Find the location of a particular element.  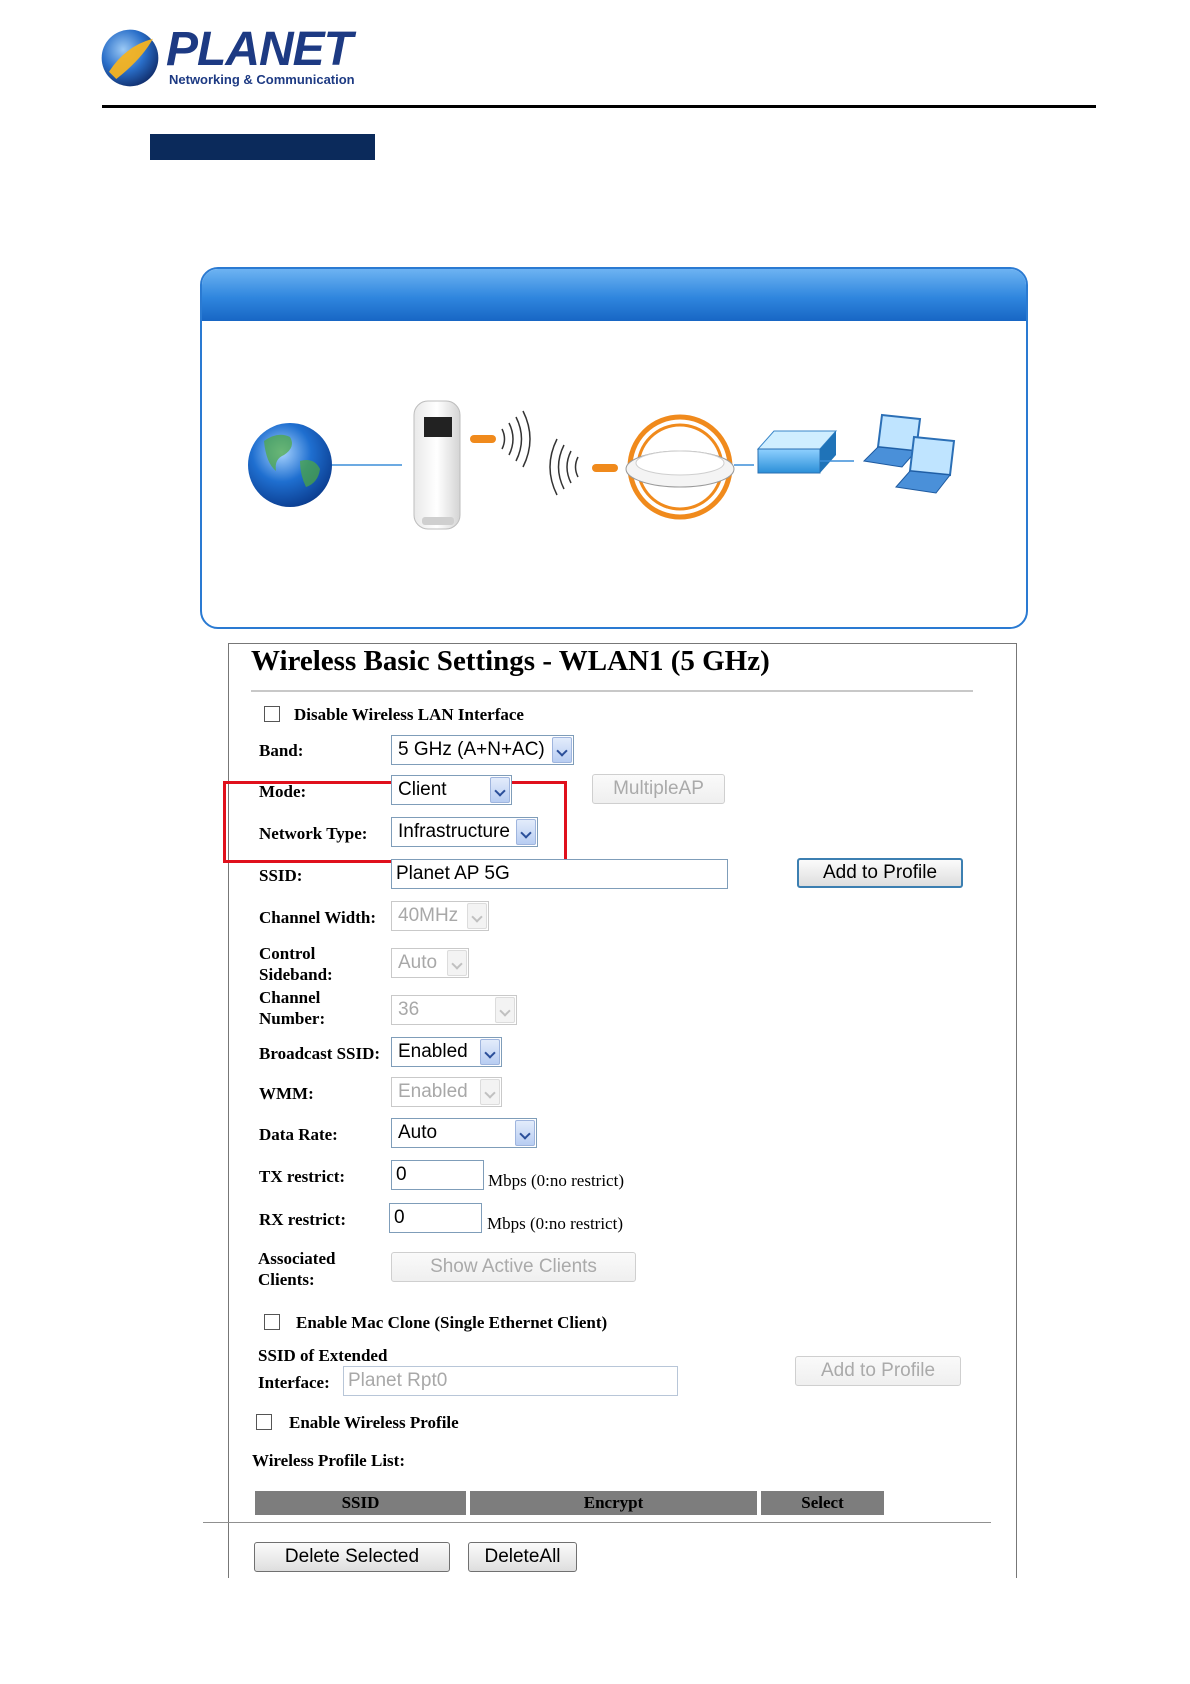

data-rate-label: Data Rate: is located at coordinates (298, 1134).